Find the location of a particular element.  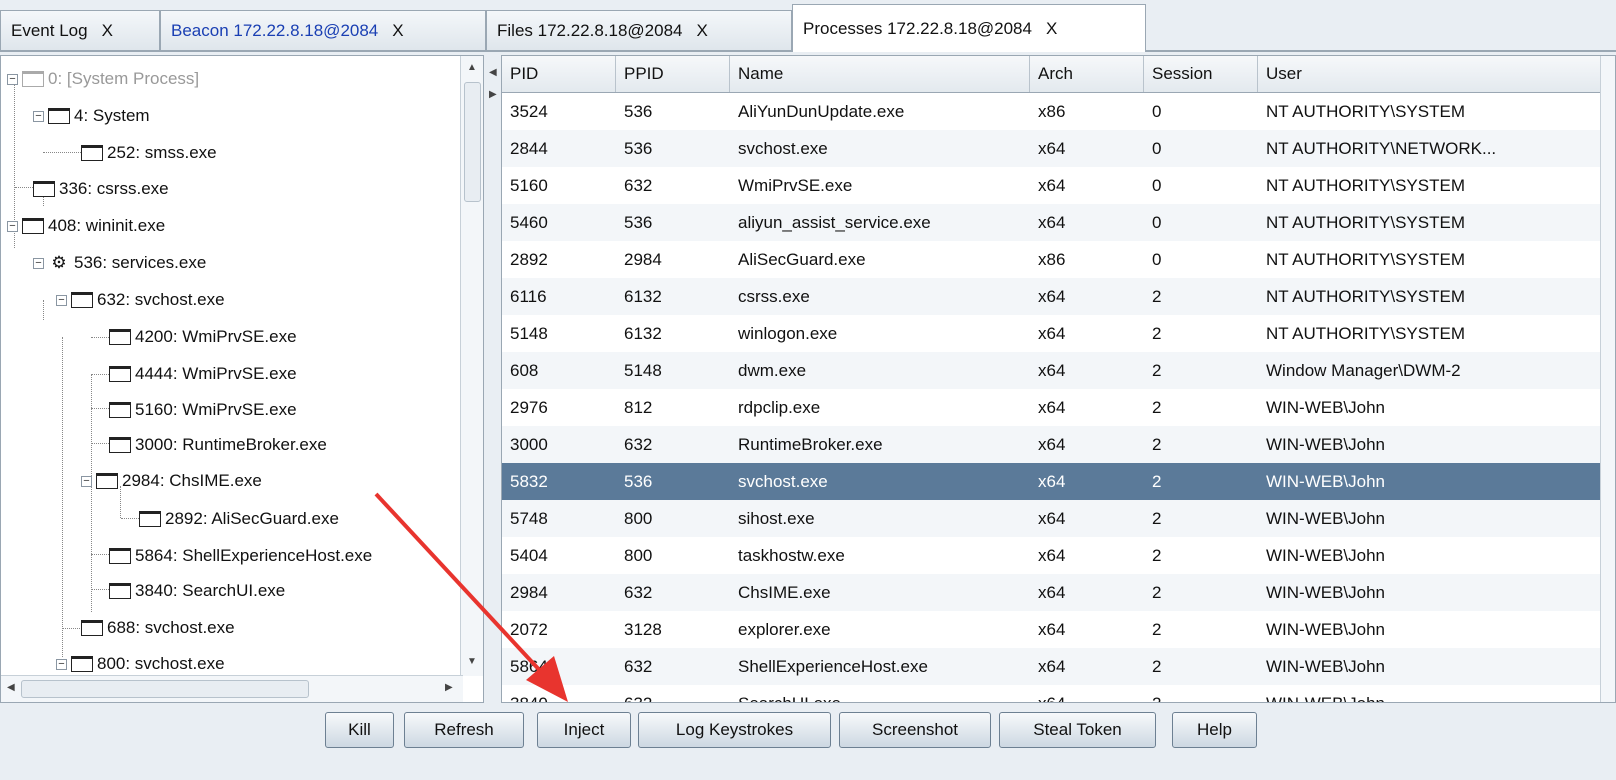

table-row: 6116 6132 csrss.exe x64 2 NT AUTHORITY\SYSTEM is located at coordinates (1052, 296).